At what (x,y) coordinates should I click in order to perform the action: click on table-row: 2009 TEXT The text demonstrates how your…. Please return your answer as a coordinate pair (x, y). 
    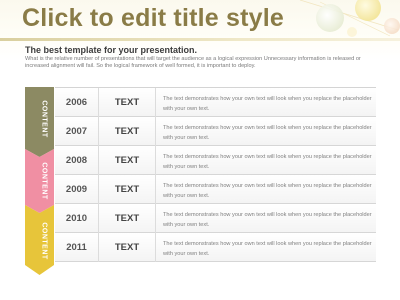
    Looking at the image, I should click on (215, 189).